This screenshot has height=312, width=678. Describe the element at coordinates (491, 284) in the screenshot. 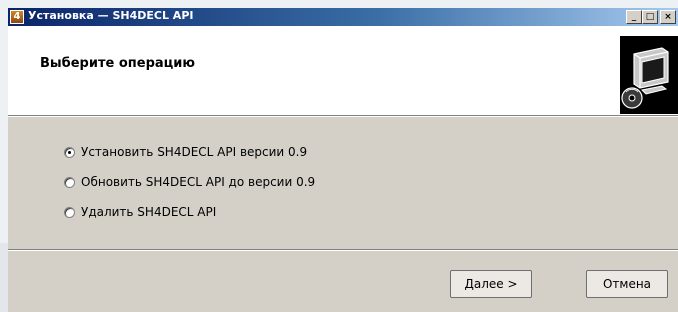

I see `next-button: Далее >` at that location.